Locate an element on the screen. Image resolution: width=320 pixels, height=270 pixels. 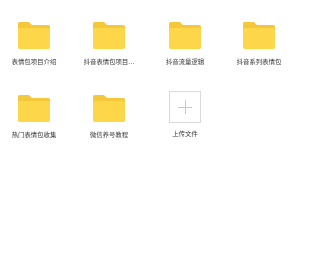
folder-item: 热门表情包收集 is located at coordinates (35, 121).